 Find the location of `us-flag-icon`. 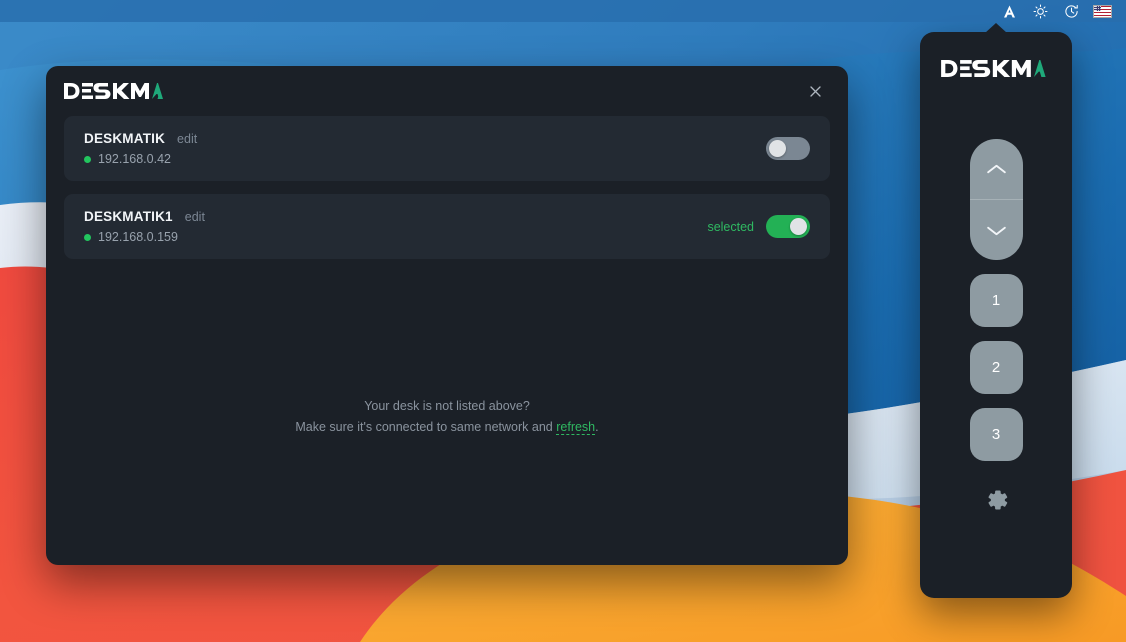

us-flag-icon is located at coordinates (1102, 11).